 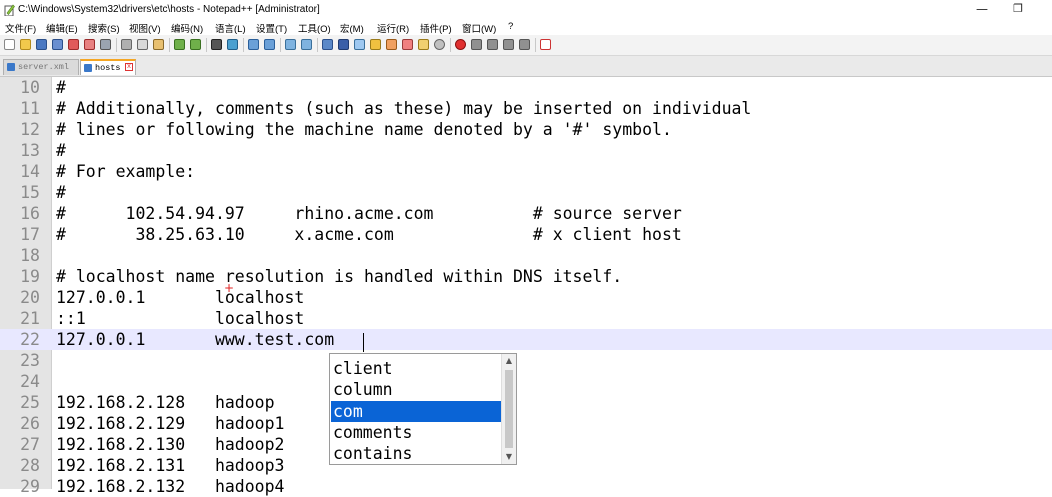 What do you see at coordinates (170, 465) in the screenshot?
I see `line-text: 192.168.2.131 hadoop3` at bounding box center [170, 465].